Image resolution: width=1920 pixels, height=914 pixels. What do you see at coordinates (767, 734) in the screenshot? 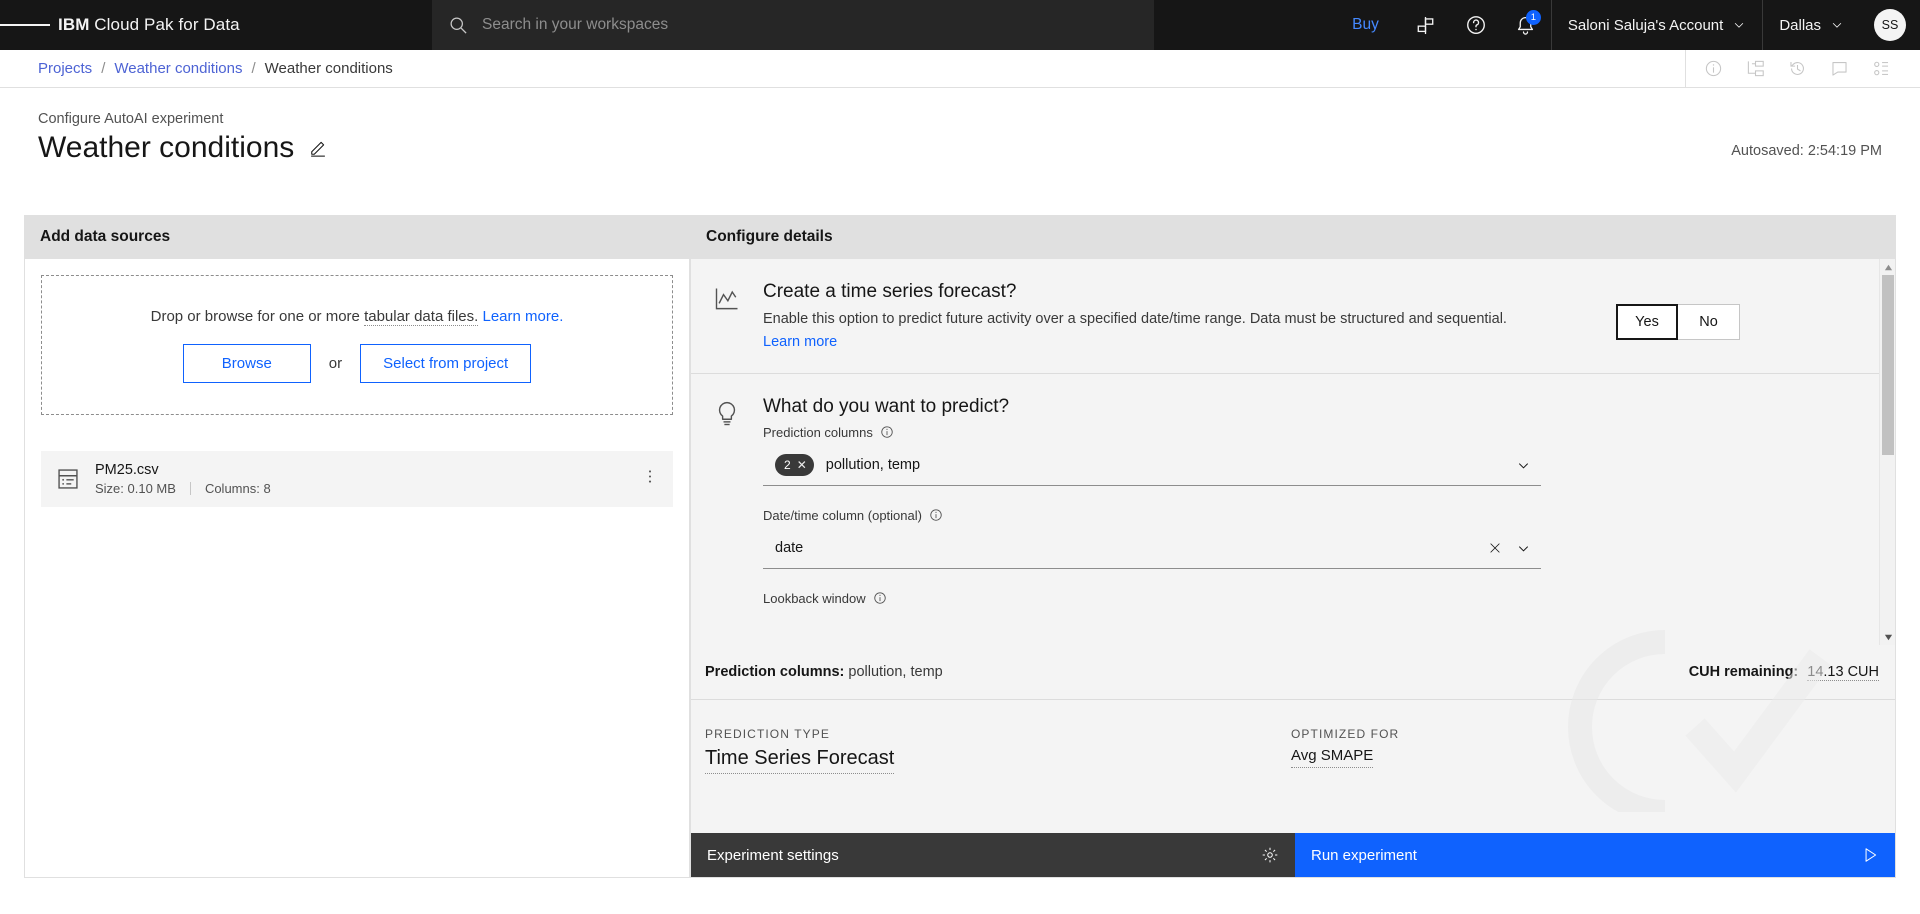
I see `prediction-type-label: PREDICTION TYPE` at bounding box center [767, 734].